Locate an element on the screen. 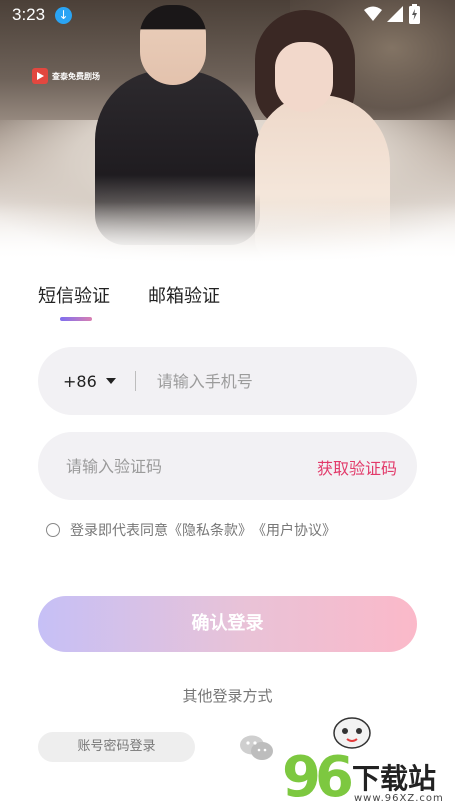 This screenshot has height=810, width=455. watermark-digits: 96 is located at coordinates (318, 777).